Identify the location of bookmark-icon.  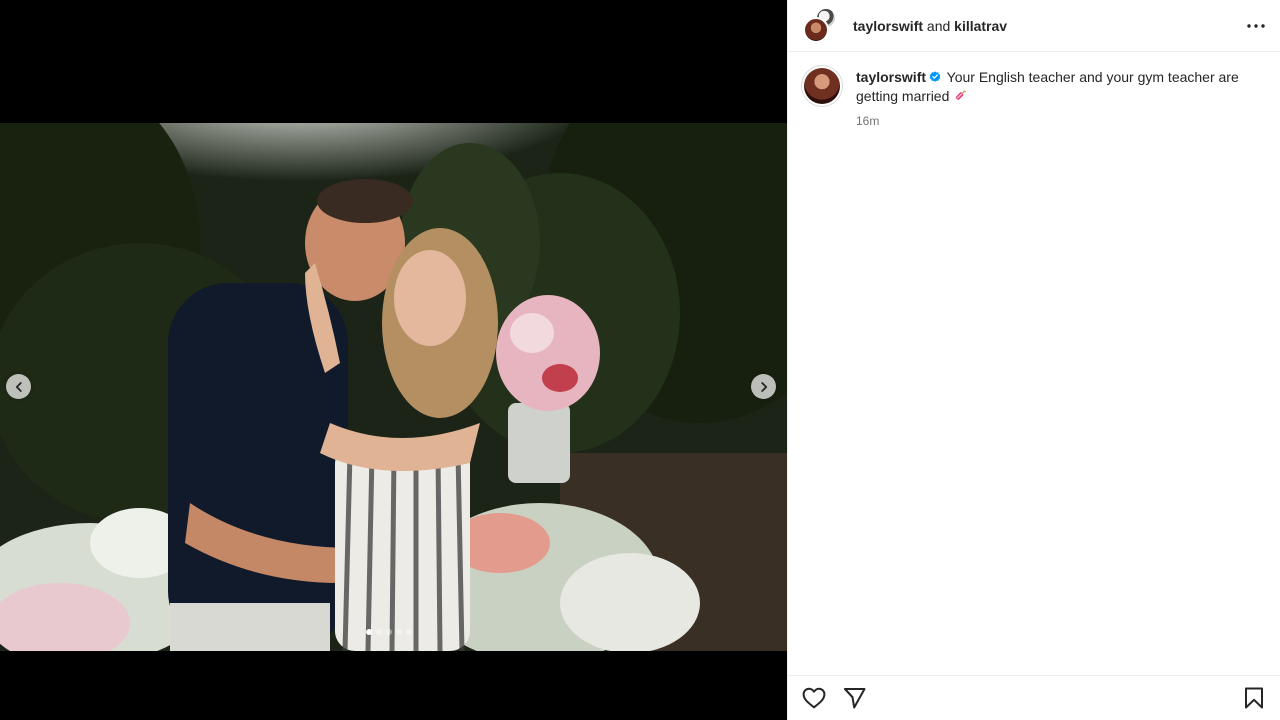
(1254, 698).